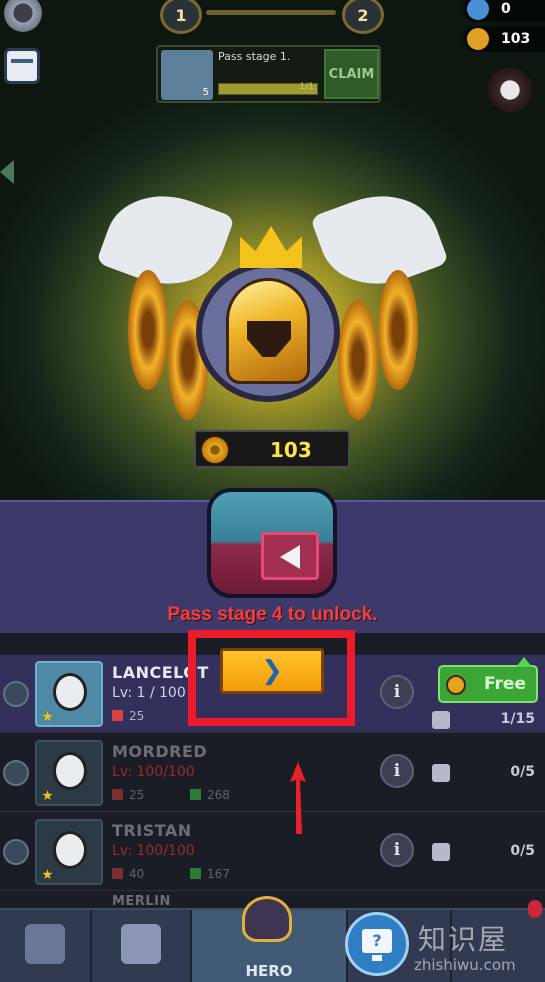 This screenshot has width=545, height=982. Describe the element at coordinates (254, 56) in the screenshot. I see `quest-title: Pass stage 1.` at that location.